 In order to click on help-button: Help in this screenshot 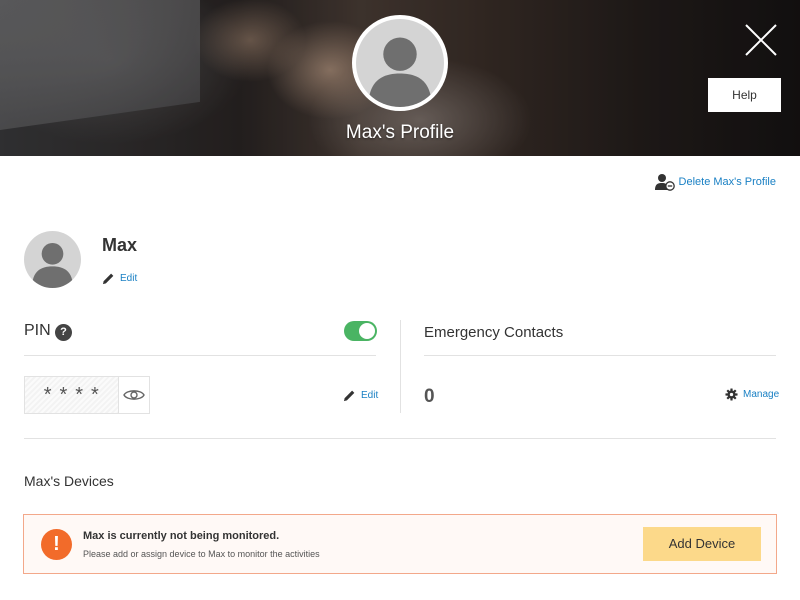, I will do `click(744, 95)`.